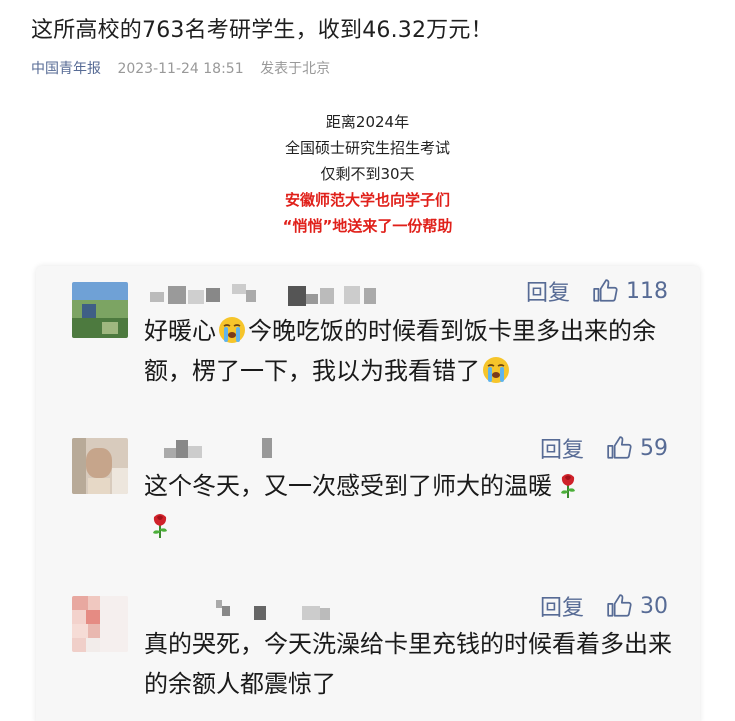 The width and height of the screenshot is (735, 721). I want to click on intro-line-5: “悄悄”地送来了一份帮助, so click(367, 226).